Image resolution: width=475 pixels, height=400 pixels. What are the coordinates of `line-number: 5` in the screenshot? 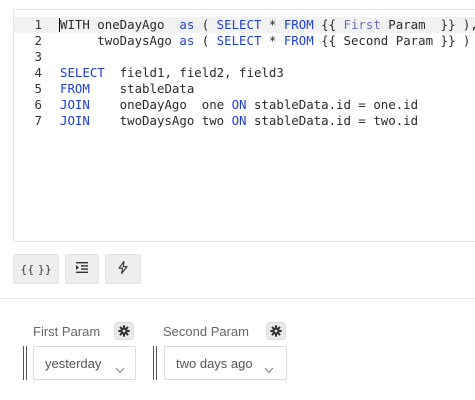 It's located at (38, 88).